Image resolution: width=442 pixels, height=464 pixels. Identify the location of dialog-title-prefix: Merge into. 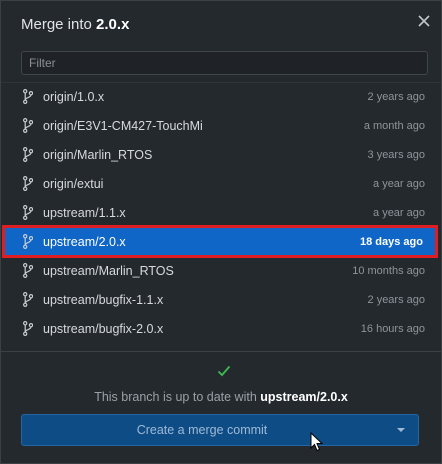
(59, 24).